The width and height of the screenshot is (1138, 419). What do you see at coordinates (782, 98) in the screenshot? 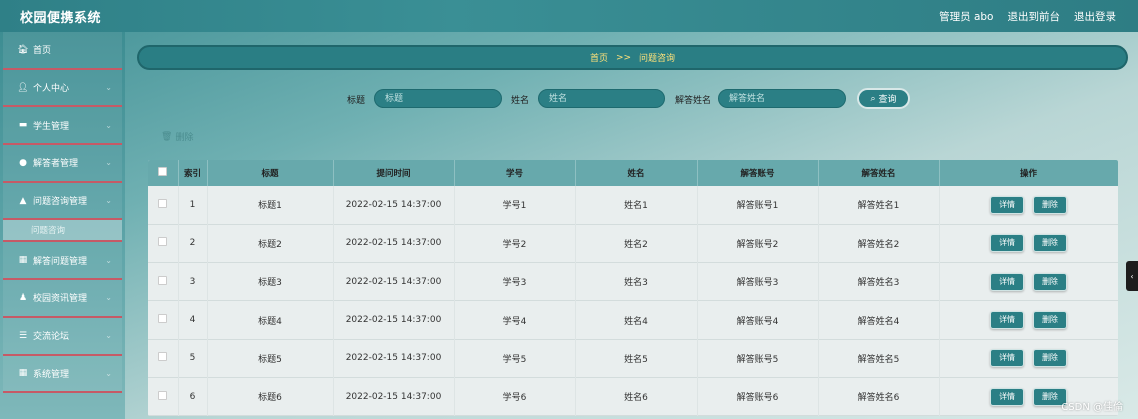
I see `answerer-name-search-input` at bounding box center [782, 98].